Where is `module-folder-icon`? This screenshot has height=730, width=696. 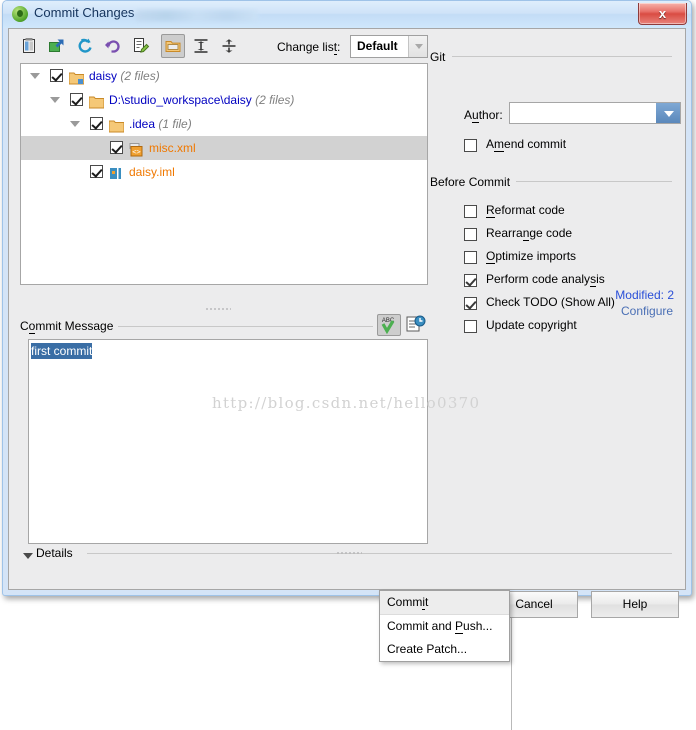 module-folder-icon is located at coordinates (76, 77).